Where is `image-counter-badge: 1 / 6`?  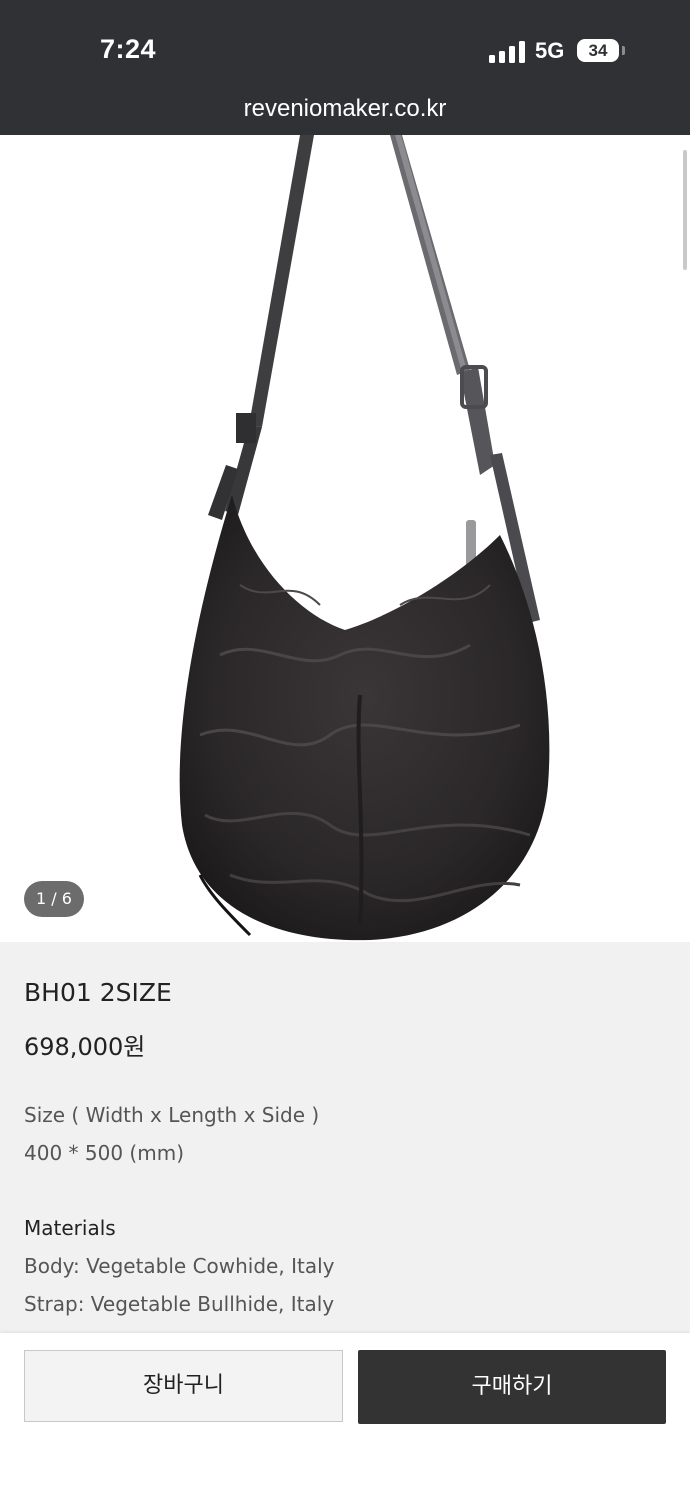 image-counter-badge: 1 / 6 is located at coordinates (54, 899).